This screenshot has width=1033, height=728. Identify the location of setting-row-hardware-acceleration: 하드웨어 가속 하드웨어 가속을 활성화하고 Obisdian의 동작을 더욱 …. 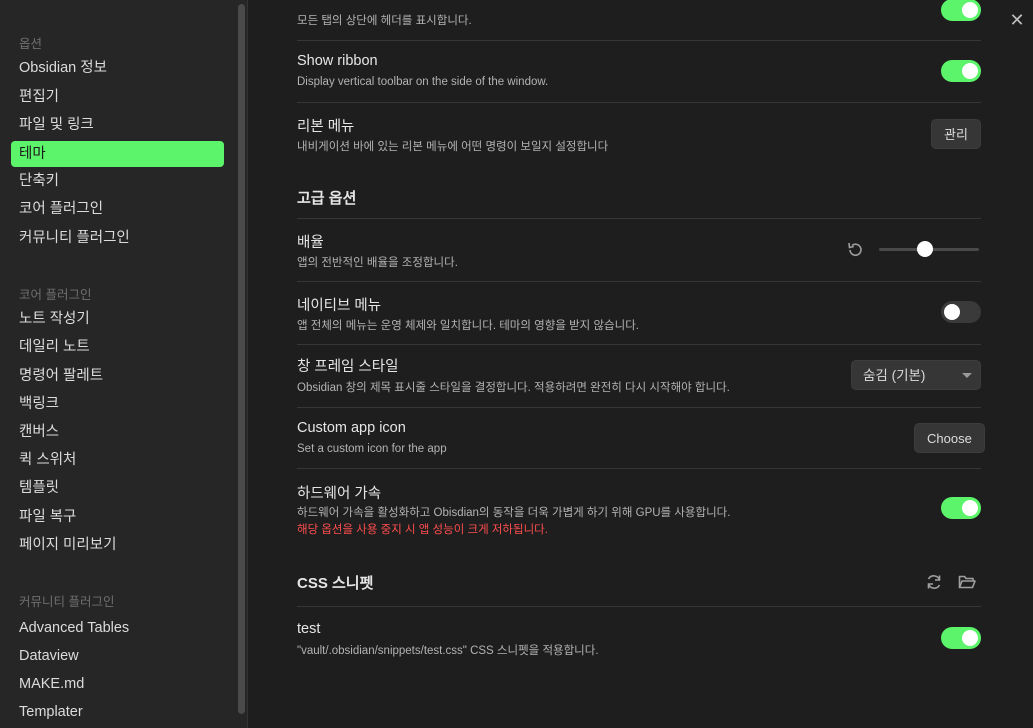
(639, 509).